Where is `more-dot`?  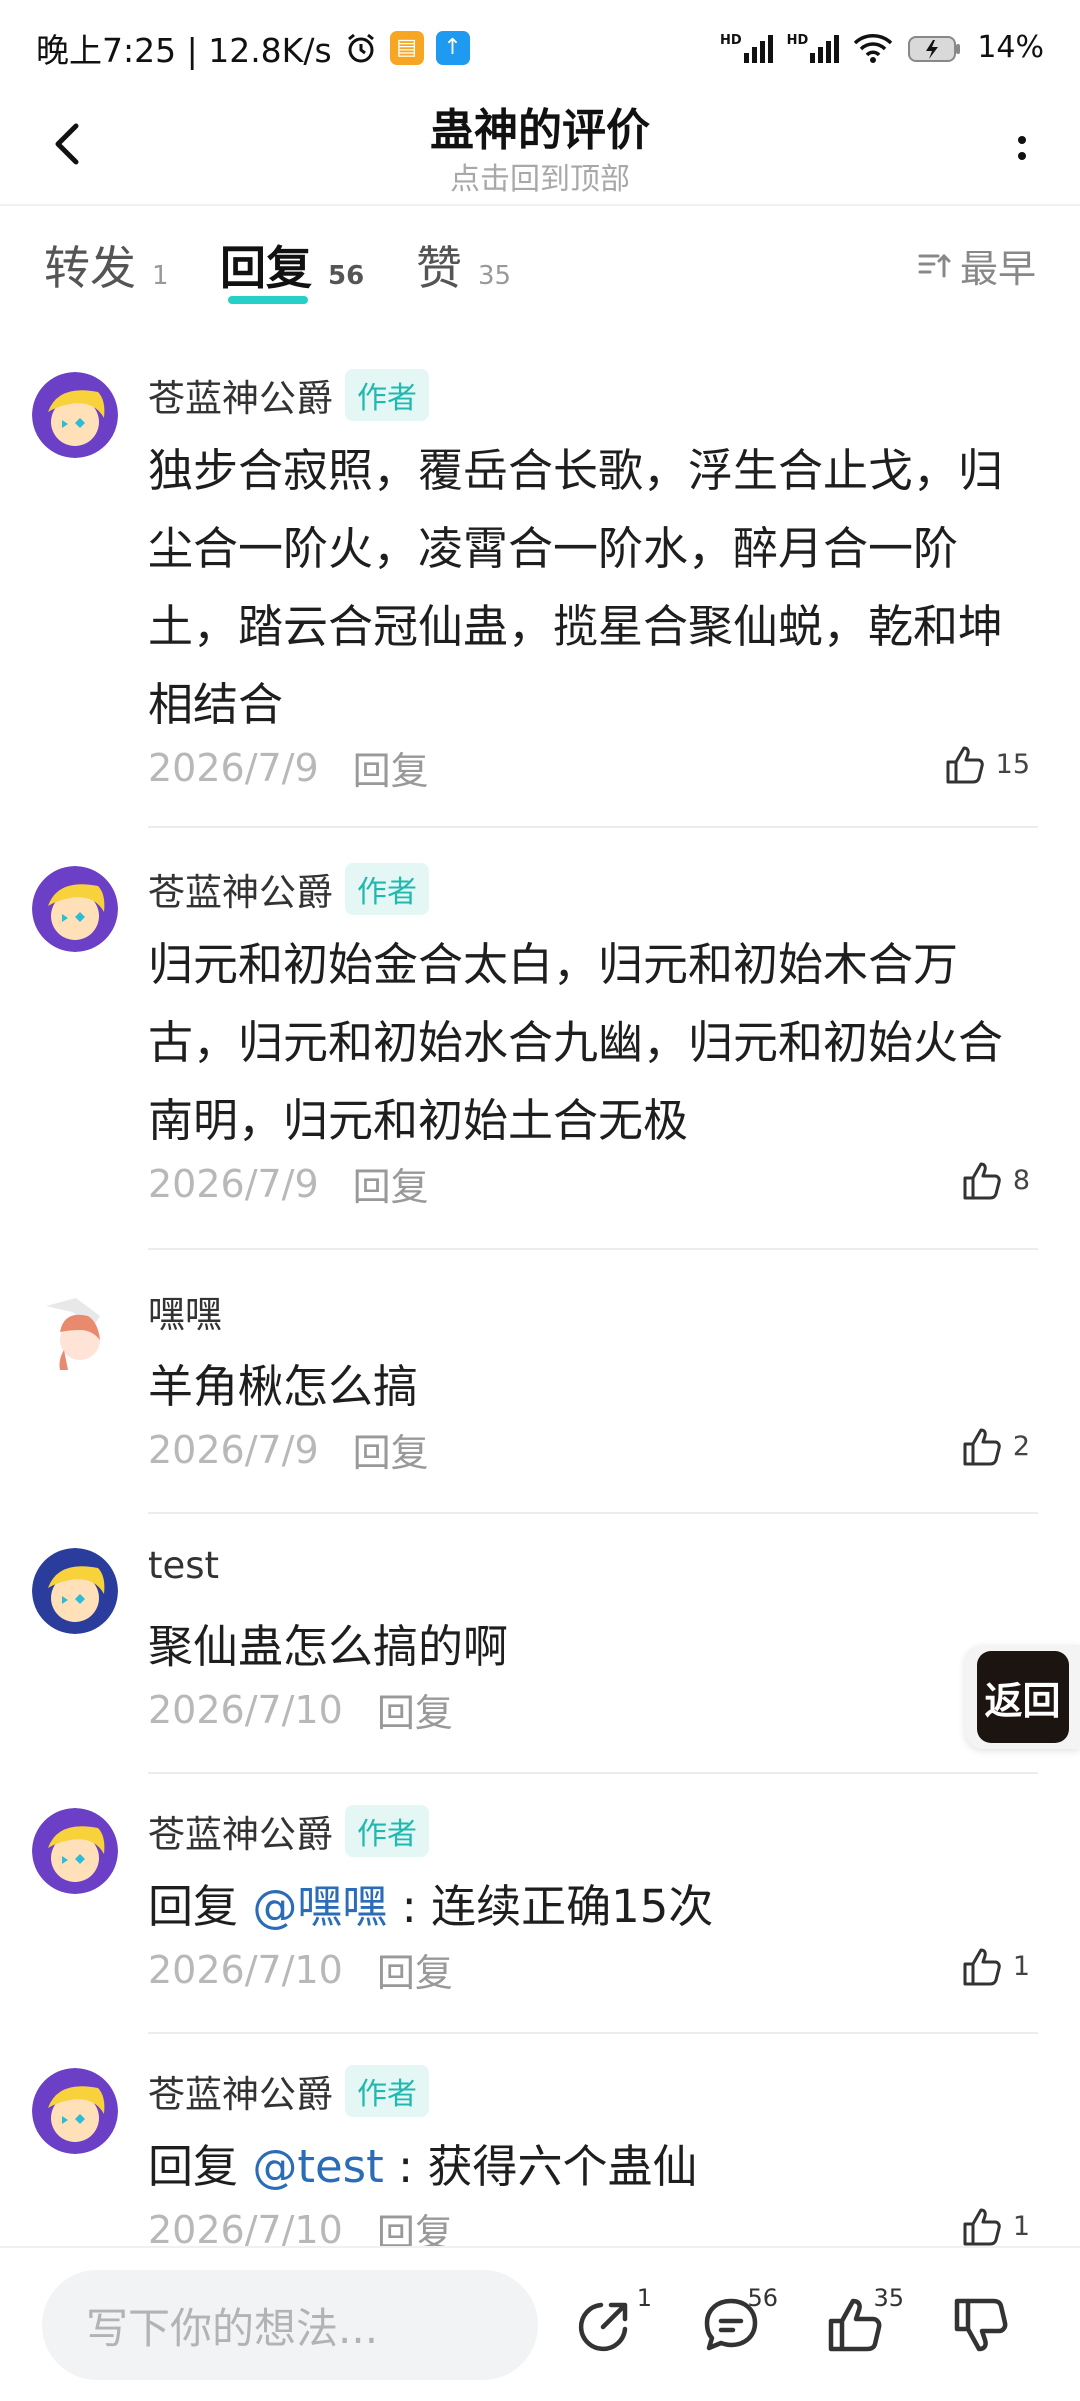 more-dot is located at coordinates (1022, 156).